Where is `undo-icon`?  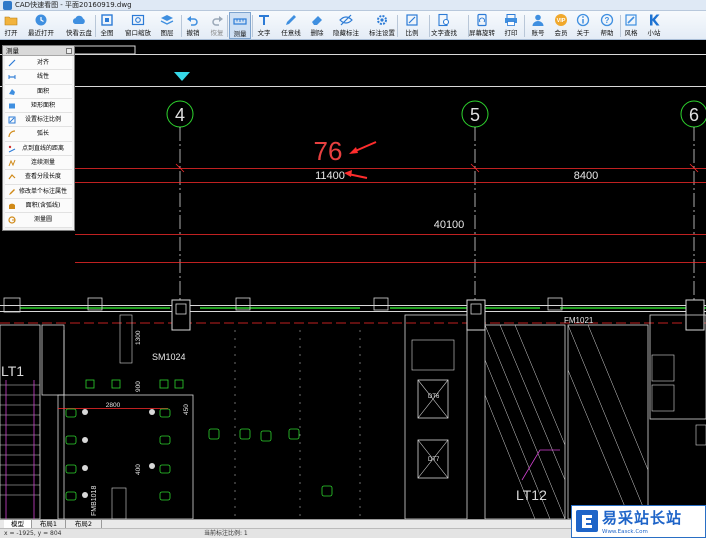
undo-icon is located at coordinates (193, 20).